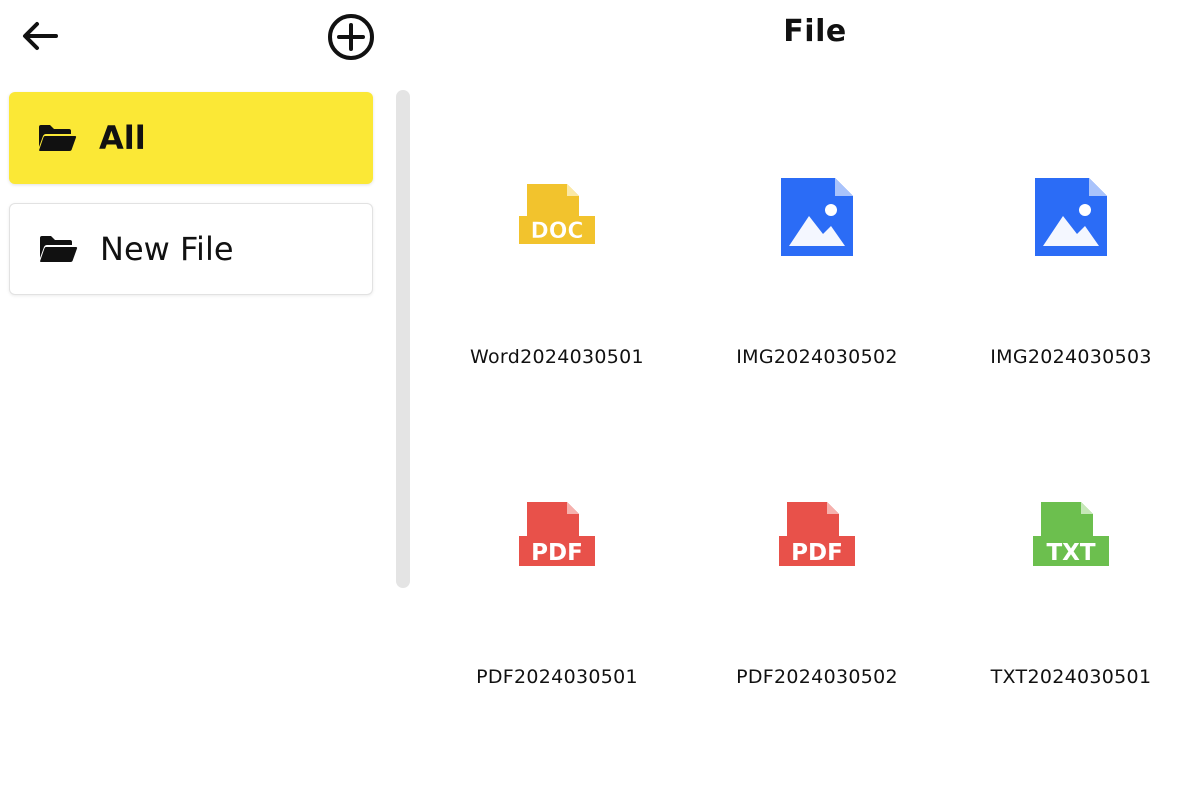  What do you see at coordinates (1071, 534) in the screenshot?
I see `txt-file-icon: TXT` at bounding box center [1071, 534].